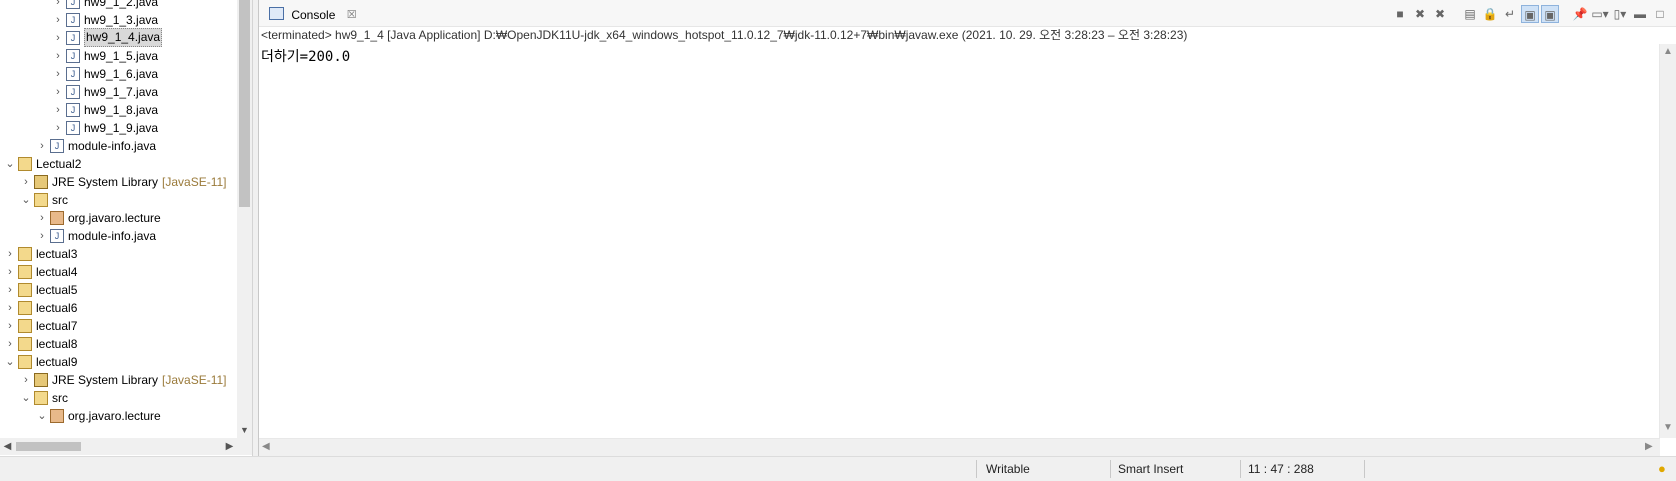 The width and height of the screenshot is (1676, 481). What do you see at coordinates (1660, 14) in the screenshot?
I see `maximize-icon: □` at bounding box center [1660, 14].